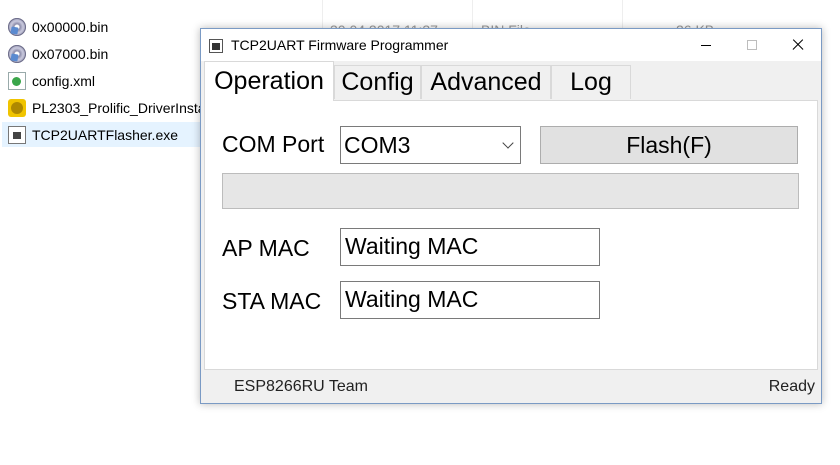 Image resolution: width=840 pixels, height=465 pixels. Describe the element at coordinates (301, 386) in the screenshot. I see `status-team: ESP8266RU Team` at that location.